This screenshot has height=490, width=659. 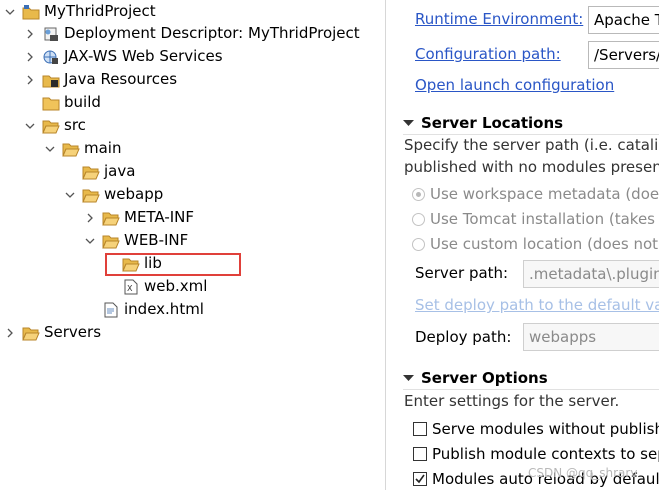 I want to click on server-path-label: Server path:, so click(x=462, y=273).